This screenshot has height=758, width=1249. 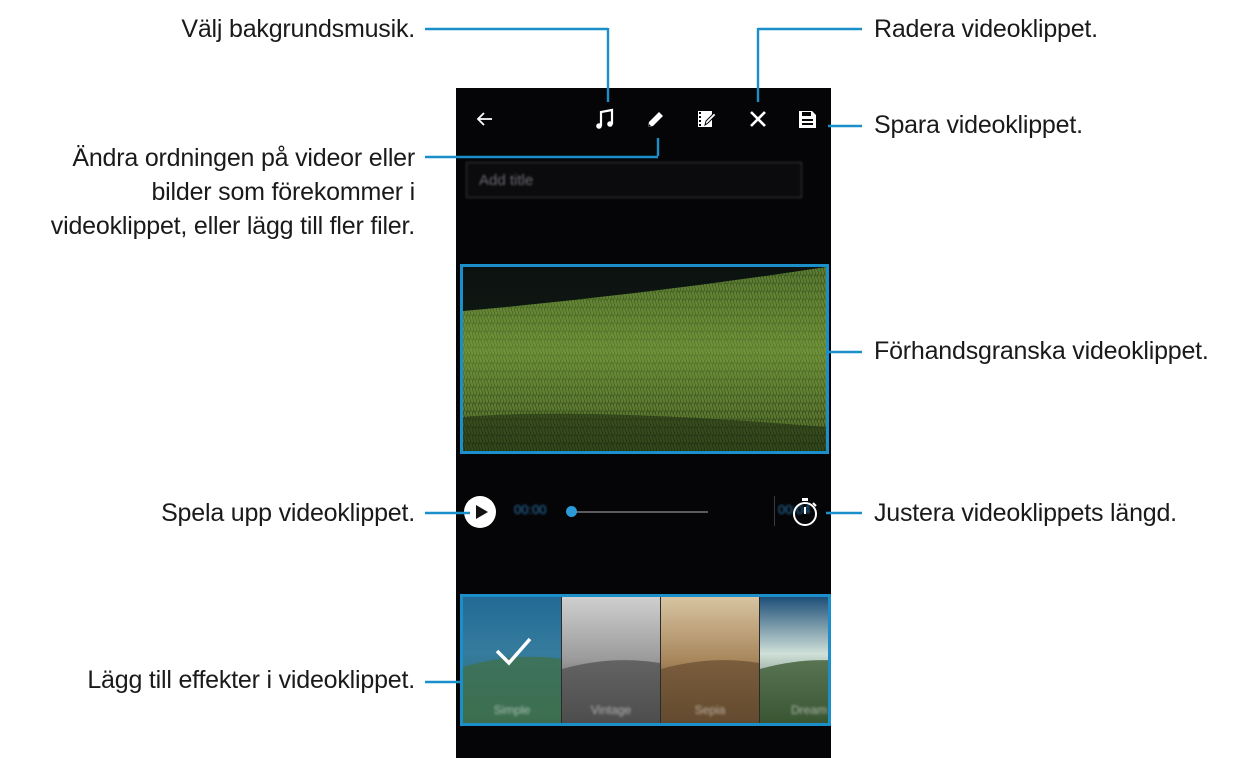 I want to click on callout-preview-clip: Förhandsgranska videoklippet., so click(x=1041, y=351).